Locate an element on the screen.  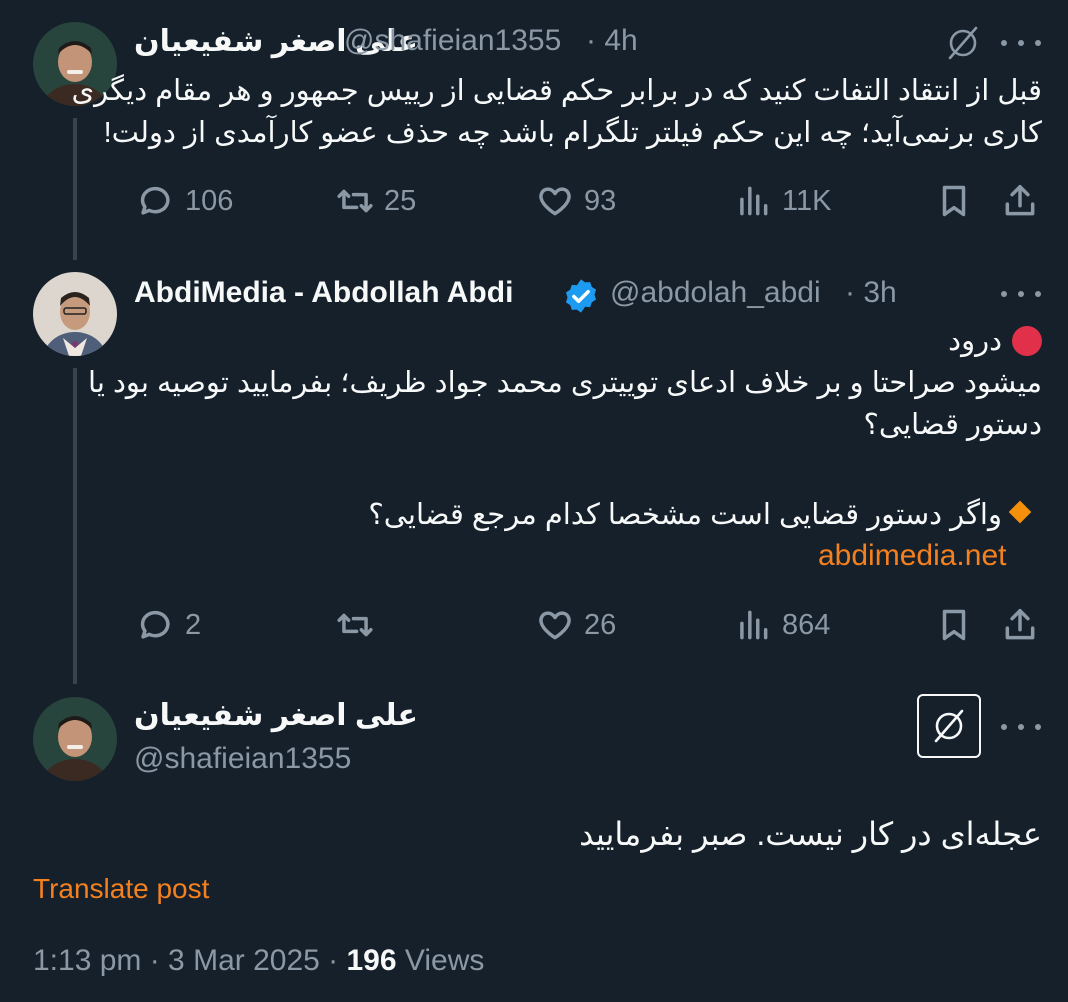
views-button: 864 is located at coordinates (782, 625).